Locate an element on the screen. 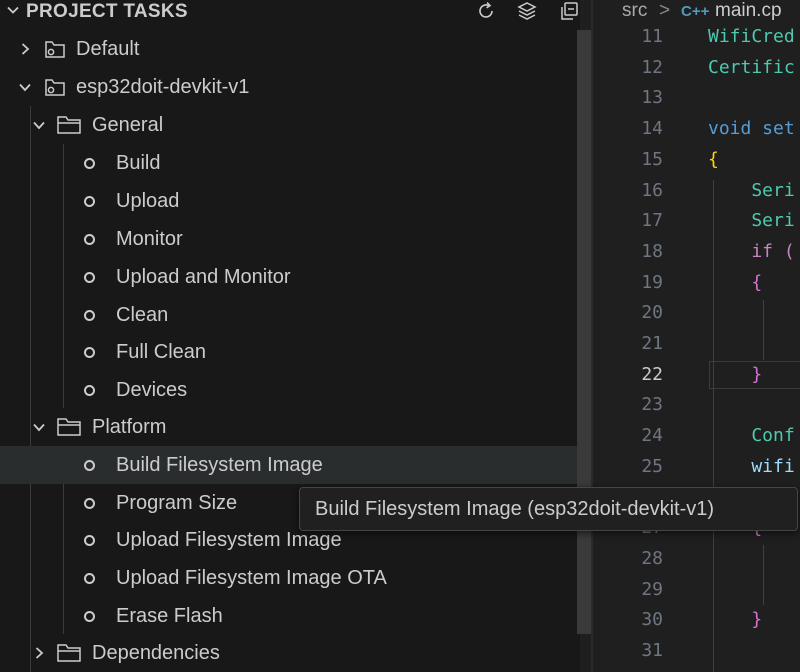  tree-item-esp32doit-devkit-v1: esp32doit-devkit-v1 is located at coordinates (290, 87).